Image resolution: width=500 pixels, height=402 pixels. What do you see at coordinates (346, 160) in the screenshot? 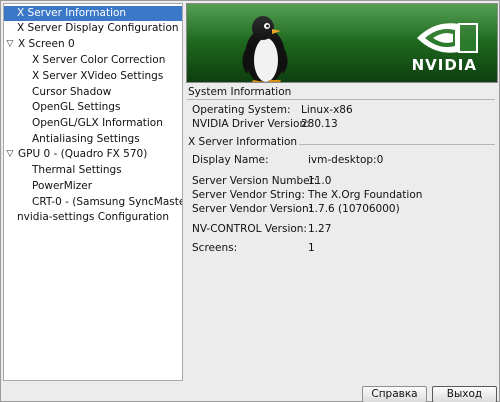
I see `display-name-value: ivm-desktop:0` at bounding box center [346, 160].